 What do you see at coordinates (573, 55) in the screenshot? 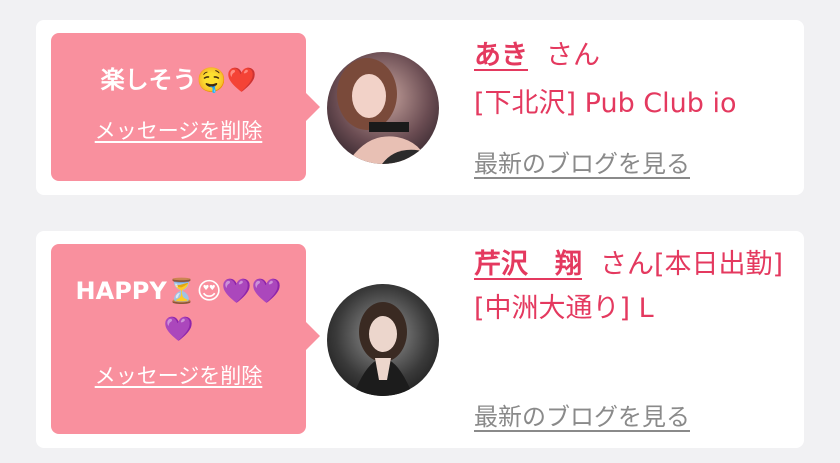
I see `name-suffix: さん` at bounding box center [573, 55].